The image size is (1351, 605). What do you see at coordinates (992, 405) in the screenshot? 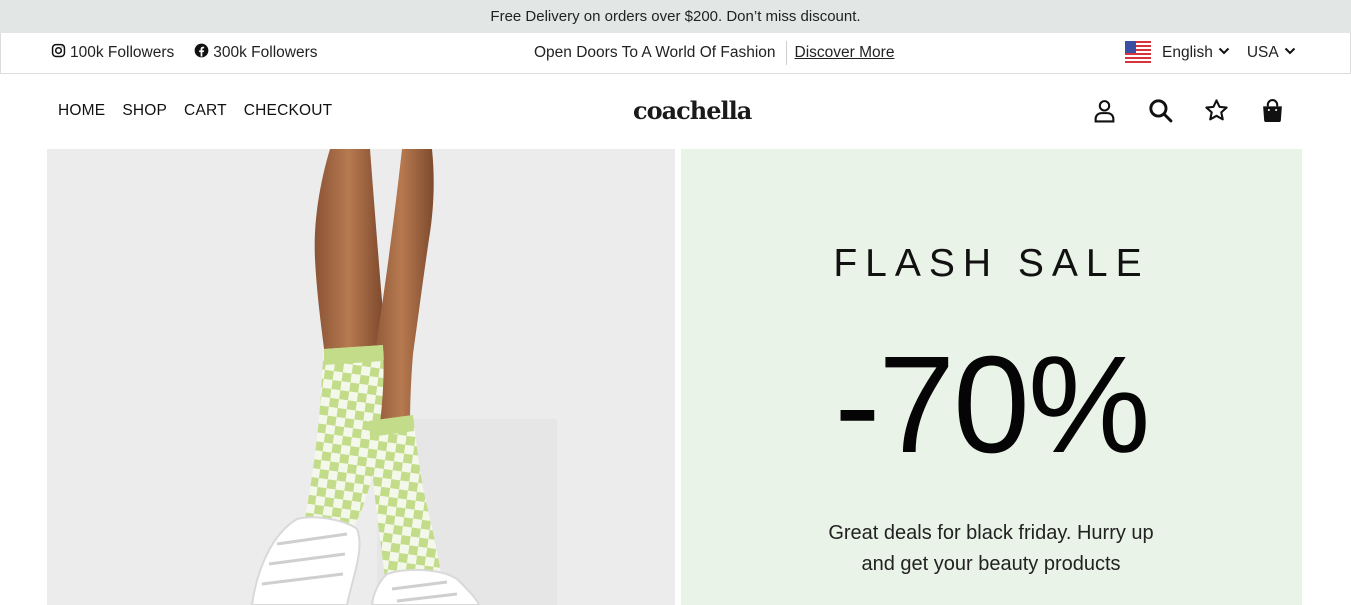
I see `discount-value: -70%` at bounding box center [992, 405].